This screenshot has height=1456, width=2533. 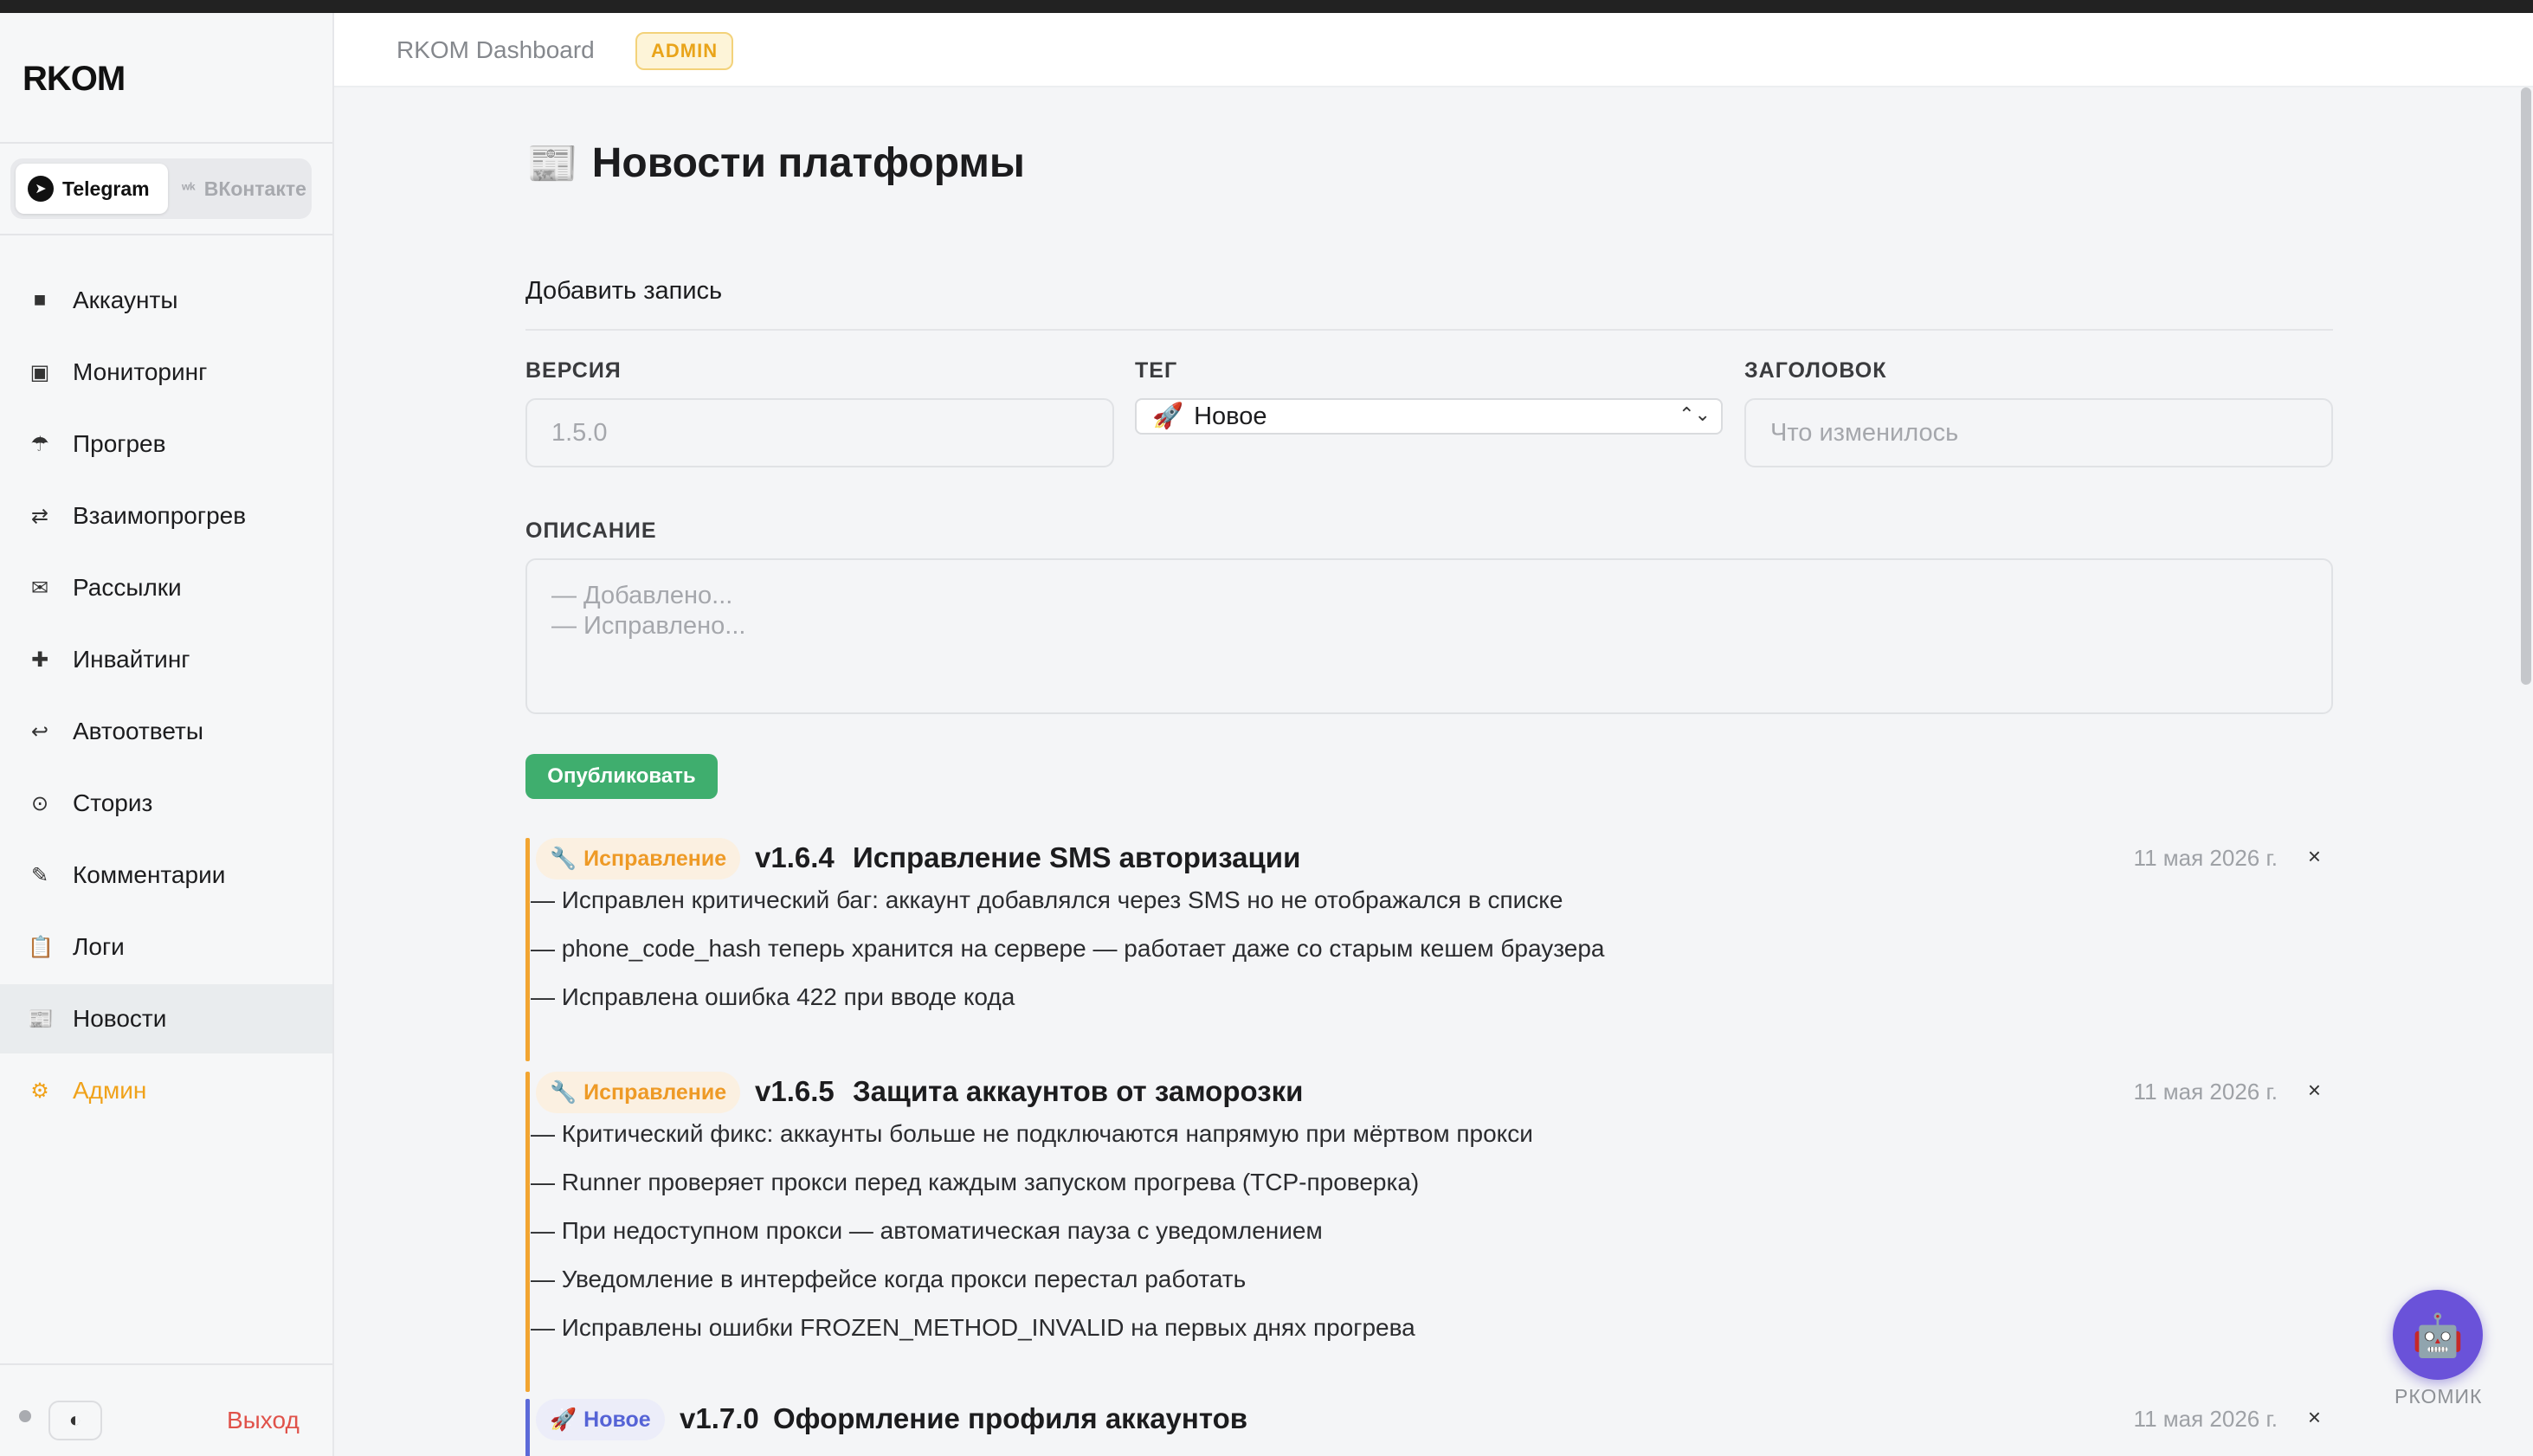 I want to click on sidebar-item-warmup: ☂ Прогрев, so click(x=166, y=444).